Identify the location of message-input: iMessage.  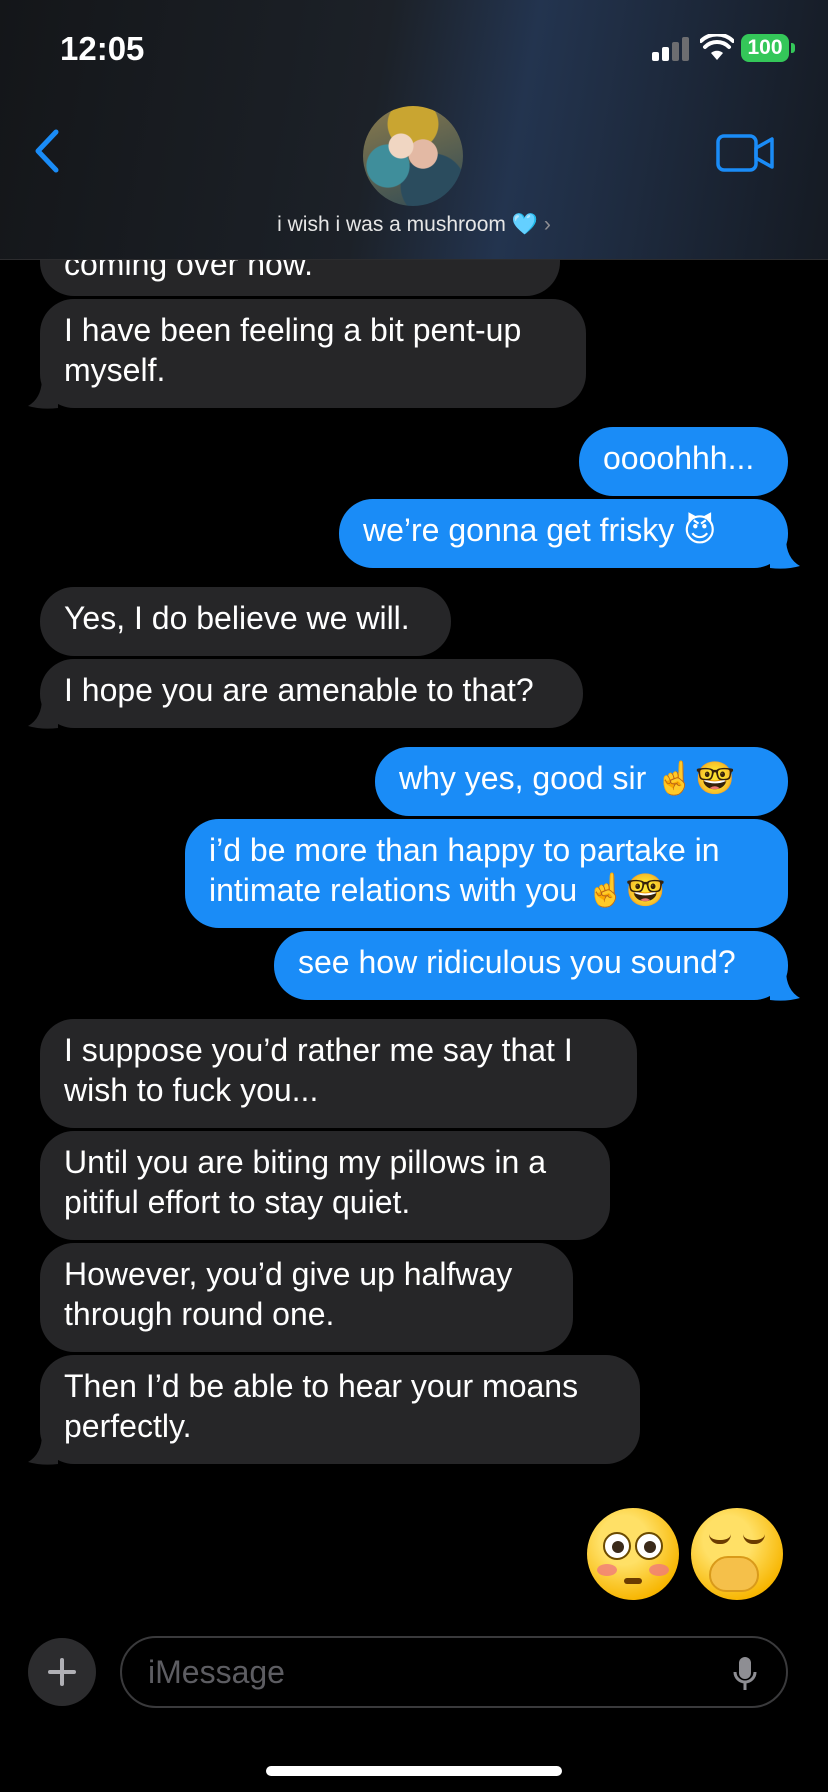
(454, 1672).